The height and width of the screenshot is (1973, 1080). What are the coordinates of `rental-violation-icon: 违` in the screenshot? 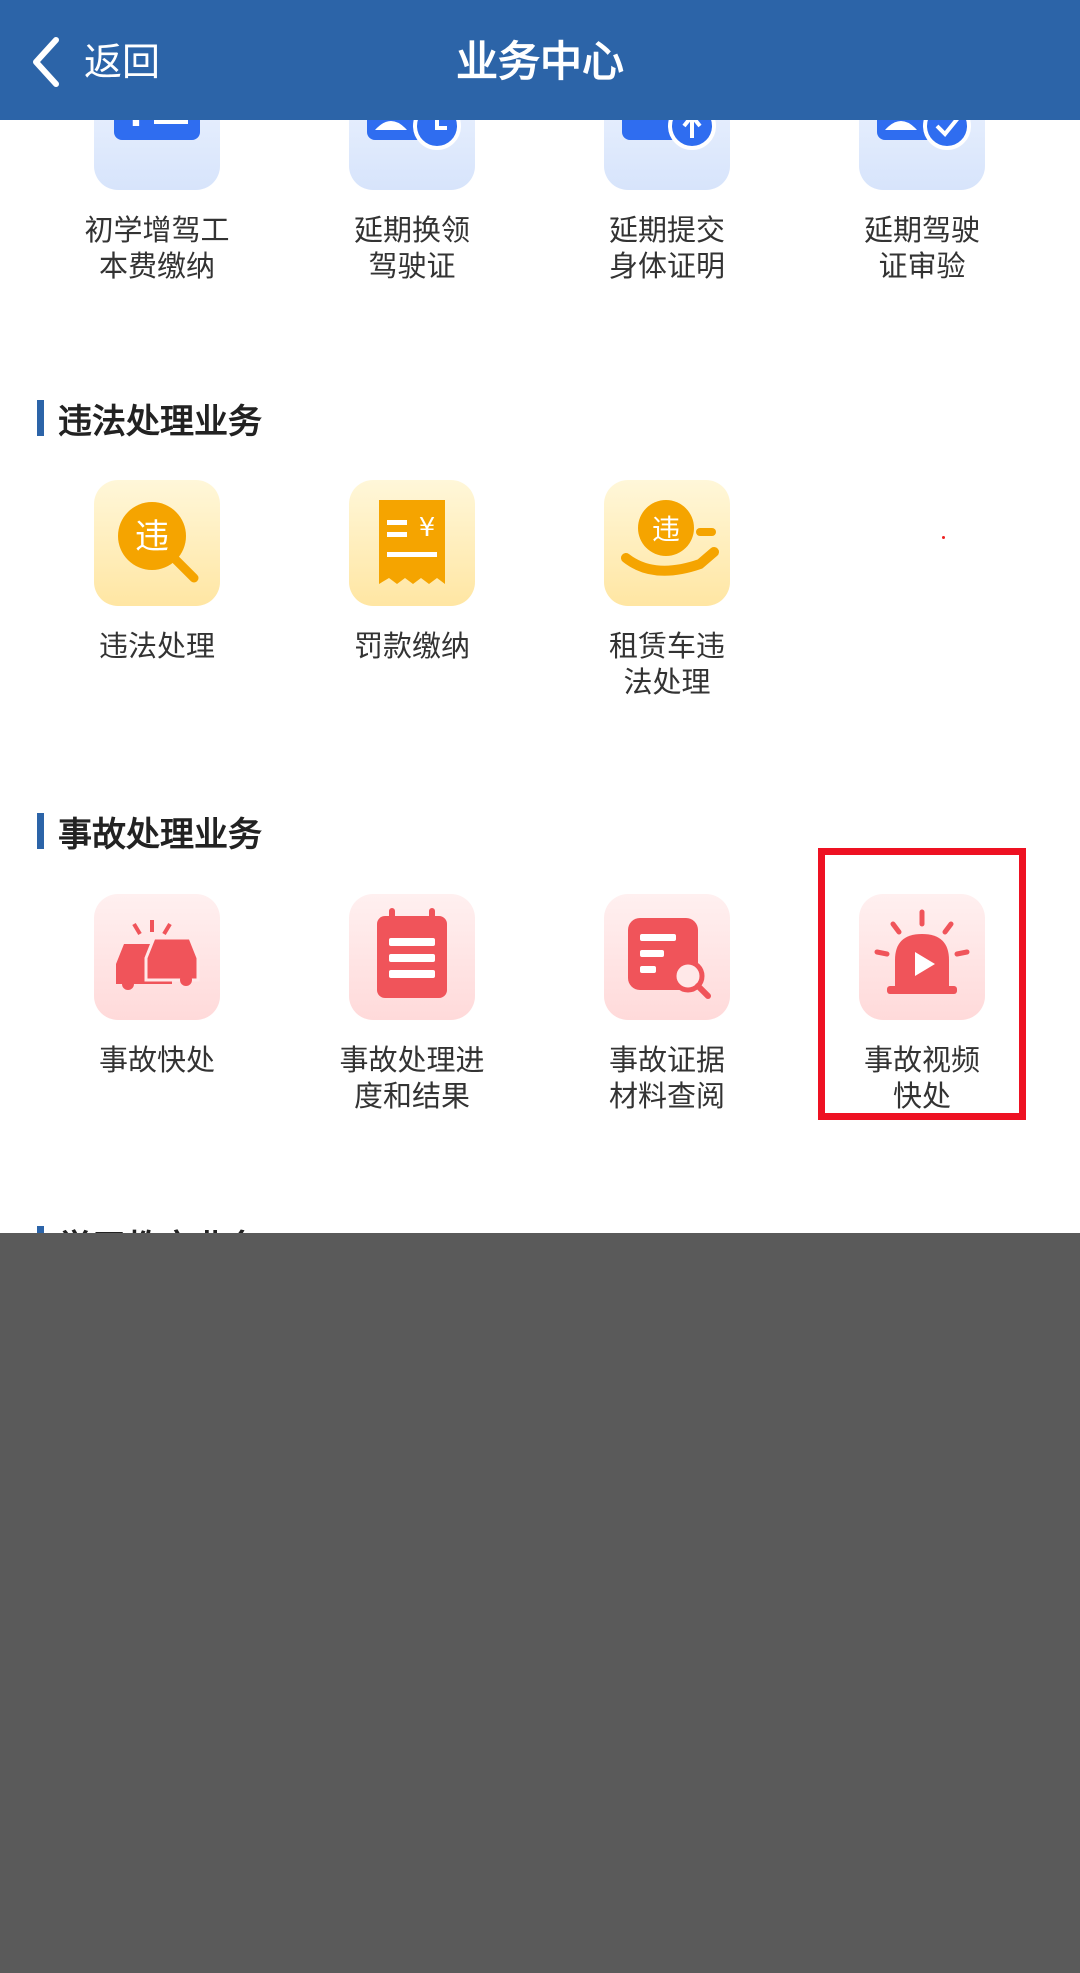 It's located at (667, 543).